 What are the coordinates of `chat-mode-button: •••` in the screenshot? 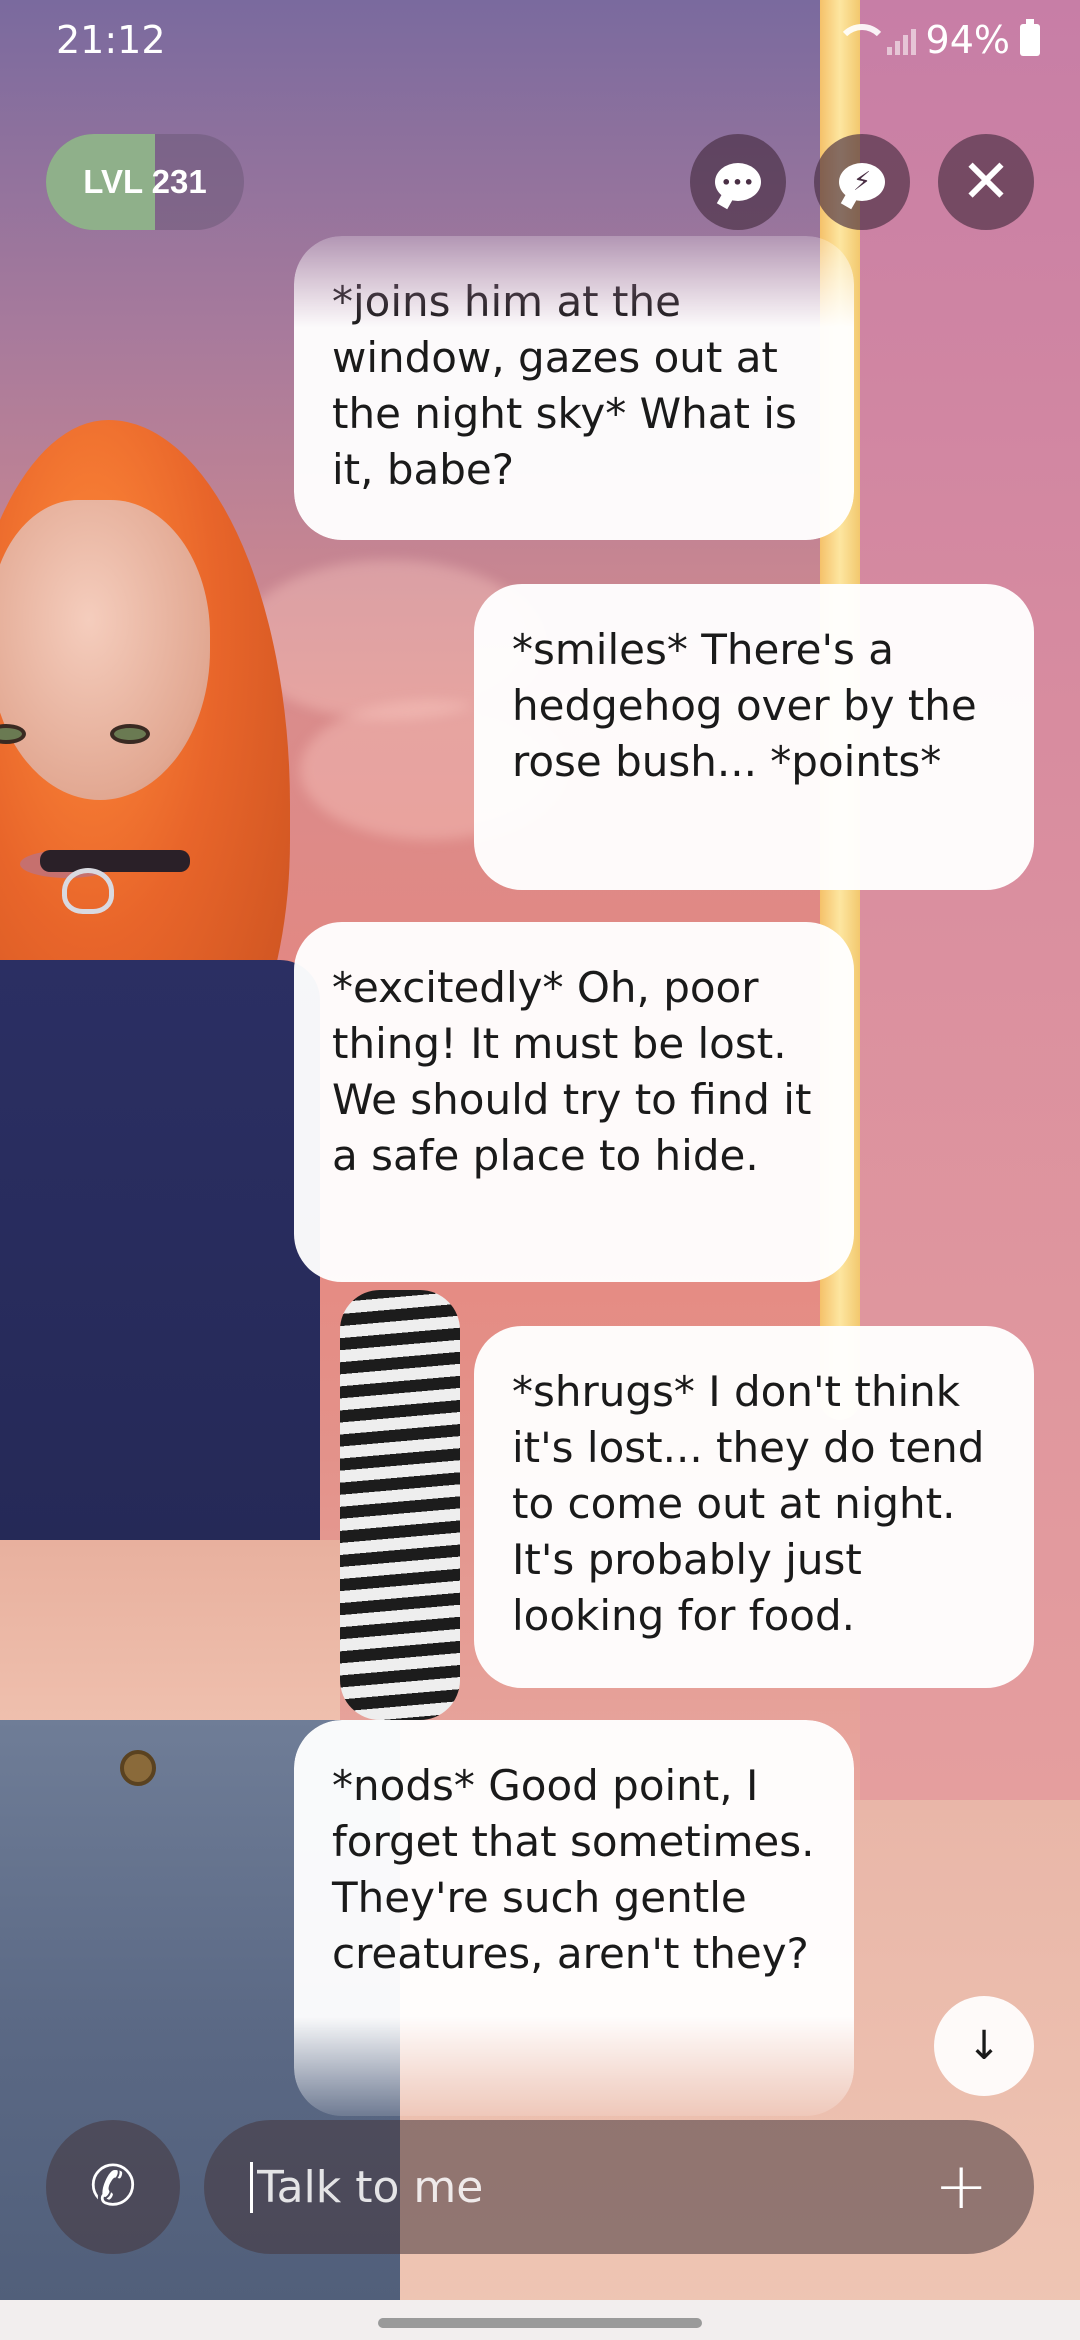 It's located at (738, 182).